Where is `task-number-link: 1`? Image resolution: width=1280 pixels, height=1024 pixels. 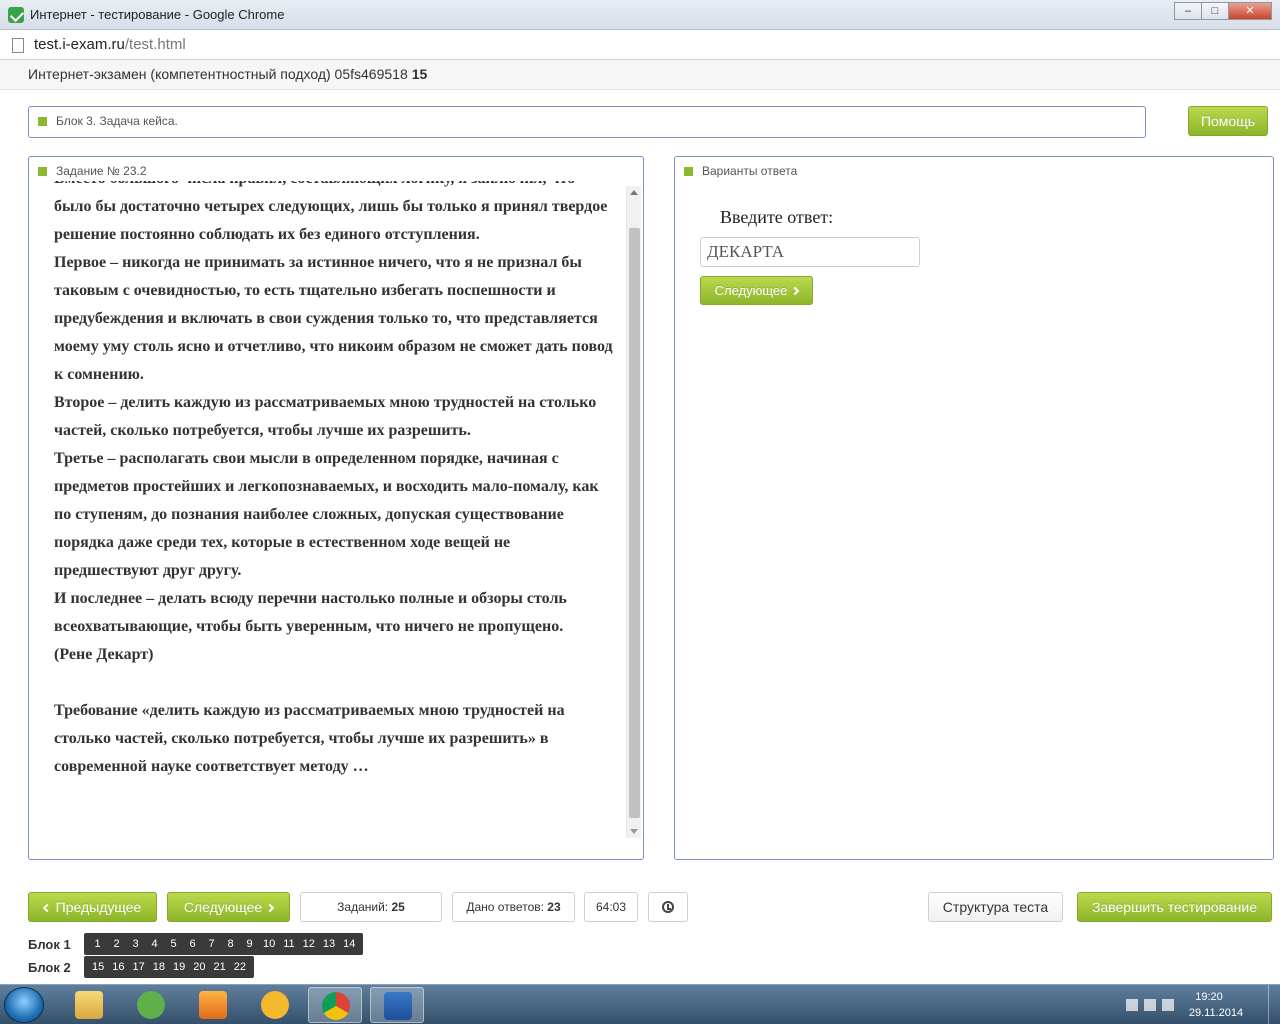 task-number-link: 1 is located at coordinates (97, 944).